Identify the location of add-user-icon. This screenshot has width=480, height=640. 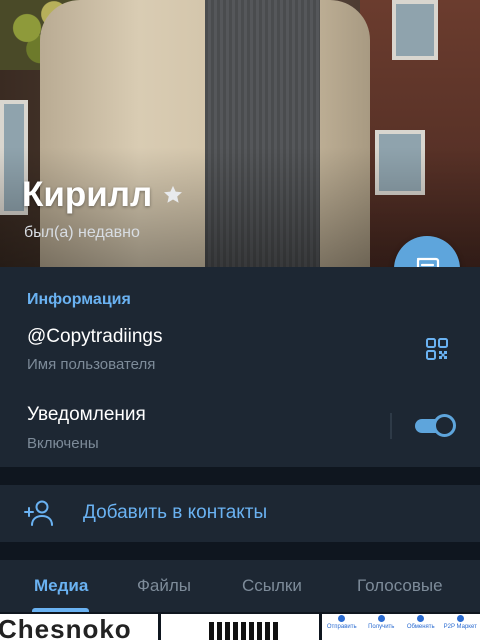
(38, 513).